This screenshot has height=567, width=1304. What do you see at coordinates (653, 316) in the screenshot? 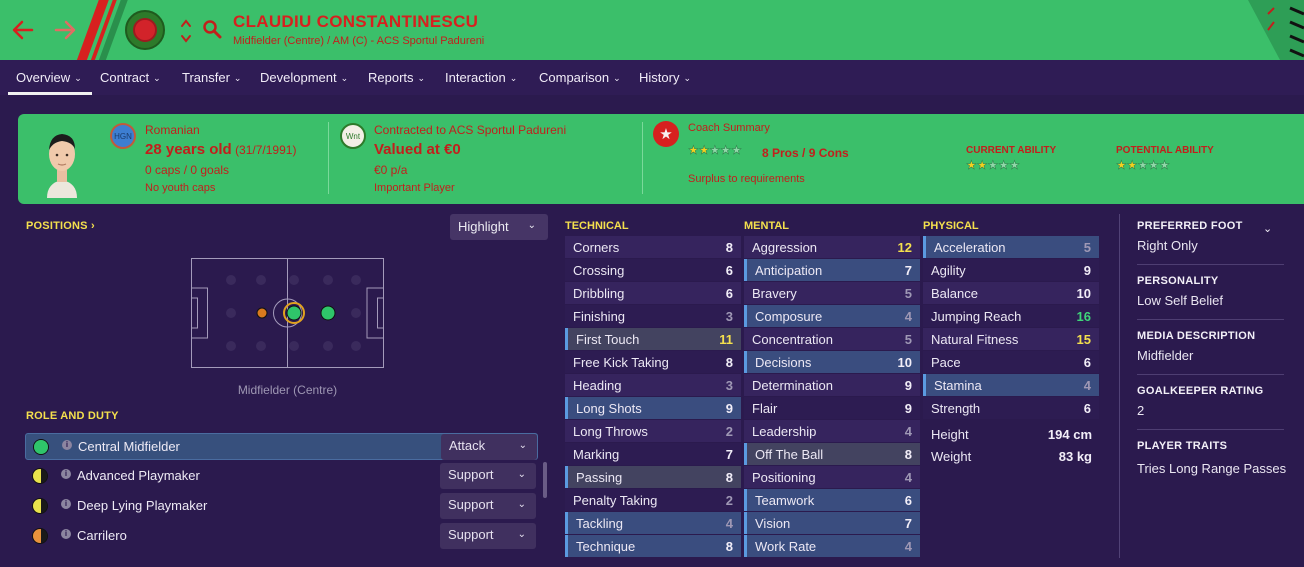
I see `attribute-row: Finishing 3` at bounding box center [653, 316].